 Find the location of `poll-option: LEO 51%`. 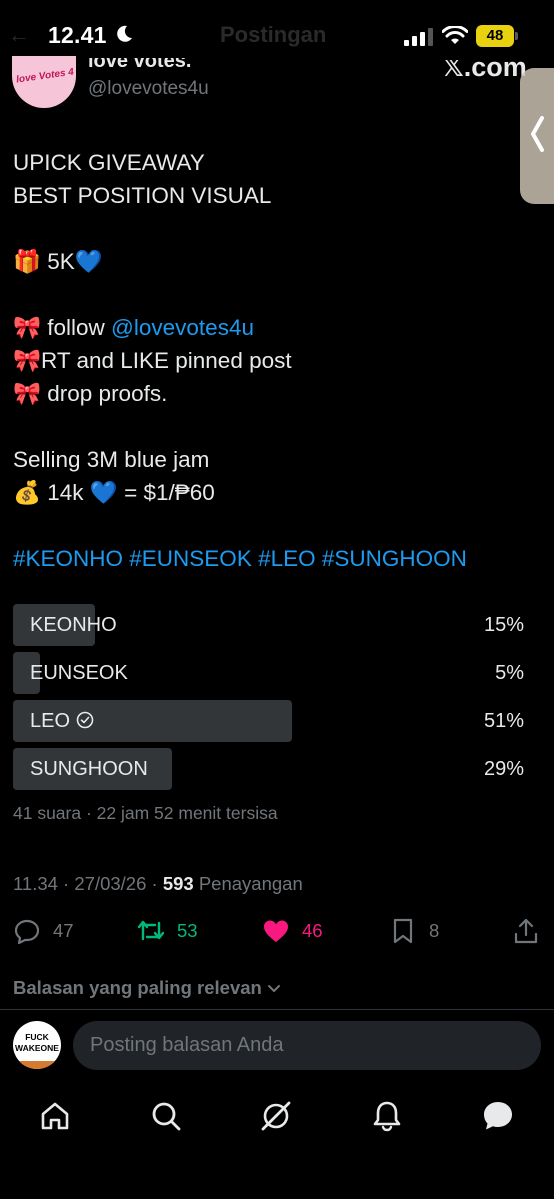

poll-option: LEO 51% is located at coordinates (276, 721).